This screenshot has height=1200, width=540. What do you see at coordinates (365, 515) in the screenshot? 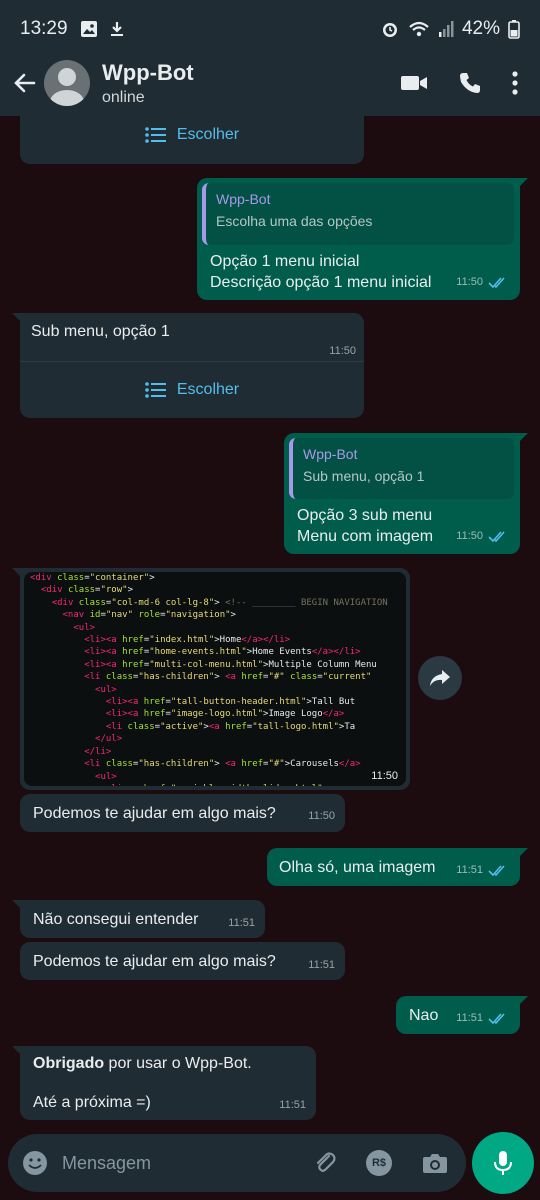
I see `message-text: Opção 3 sub menu` at bounding box center [365, 515].